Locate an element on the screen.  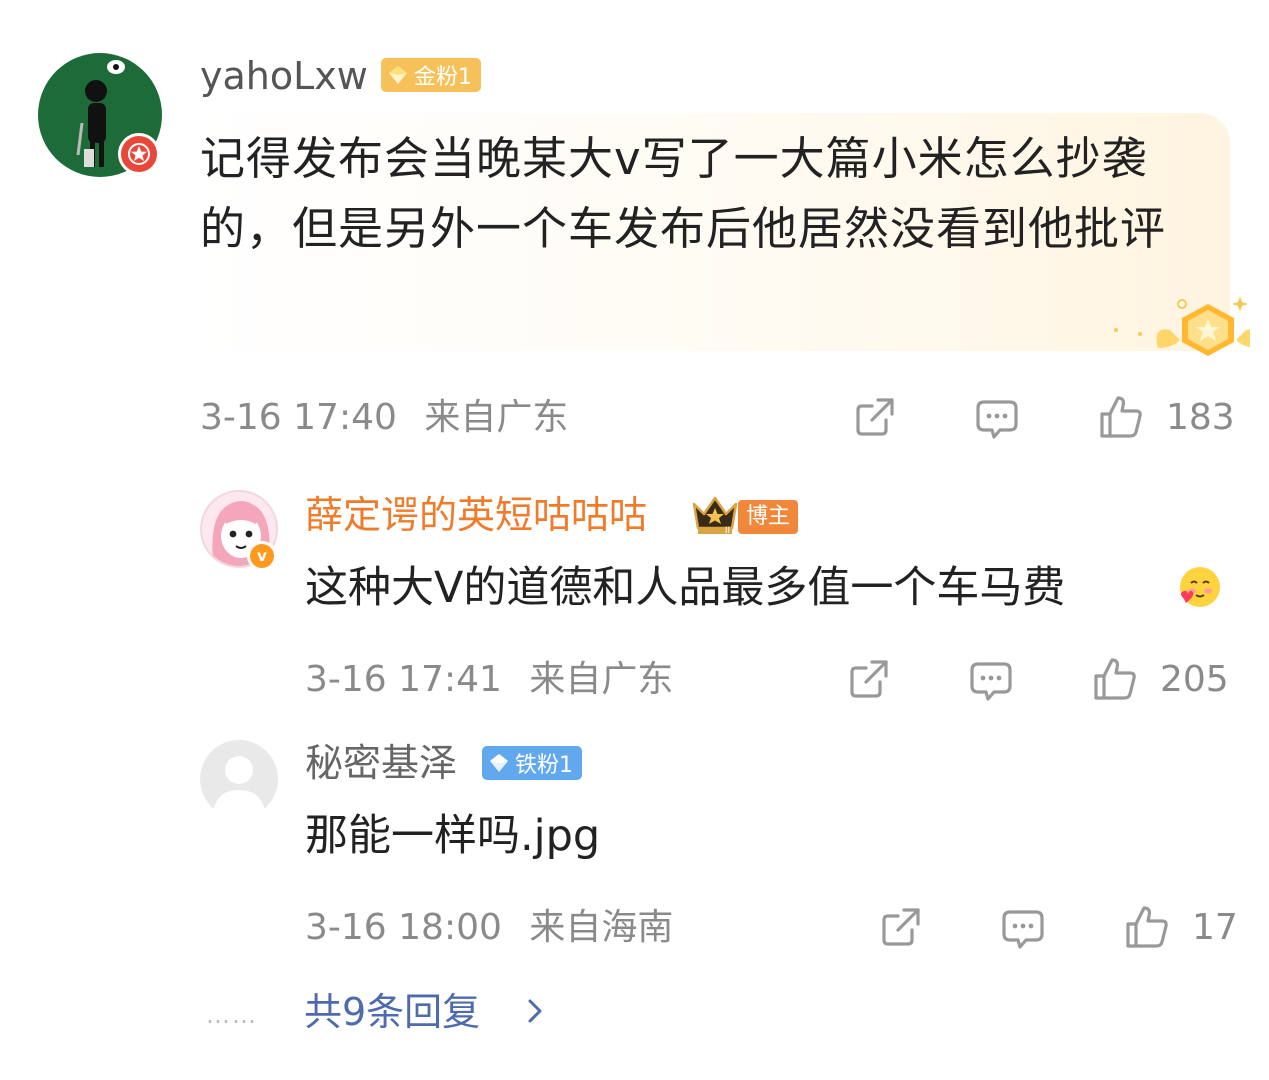
reply-location: 来自广东 is located at coordinates (601, 679).